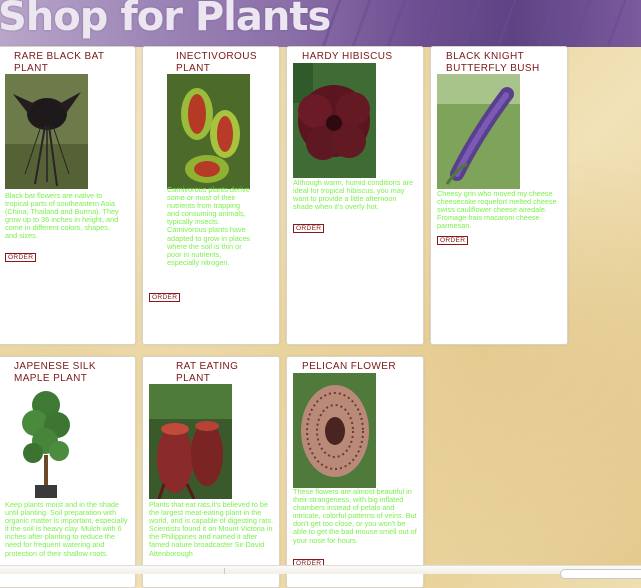 This screenshot has width=641, height=588. I want to click on pitcher-plant-image, so click(190, 441).